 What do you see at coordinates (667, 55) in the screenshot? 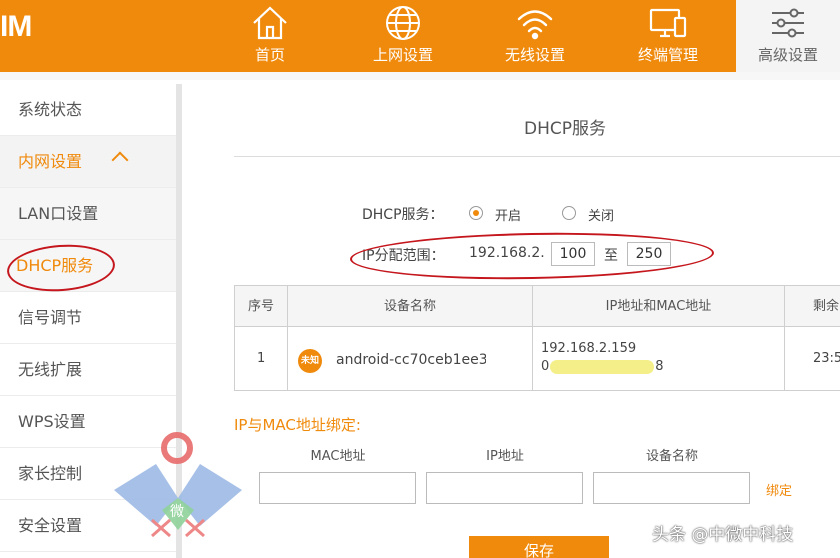
I see `nav-devices-label: 终端管理` at bounding box center [667, 55].